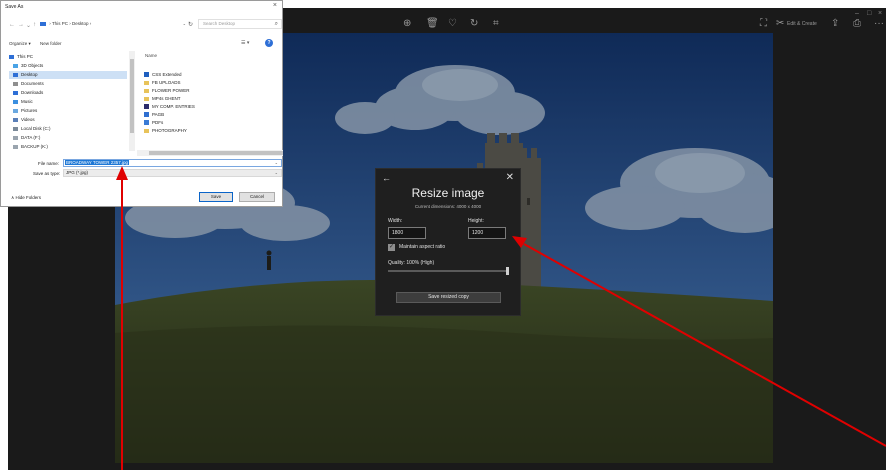  I want to click on list-item: FB UPLOADS, so click(162, 82).